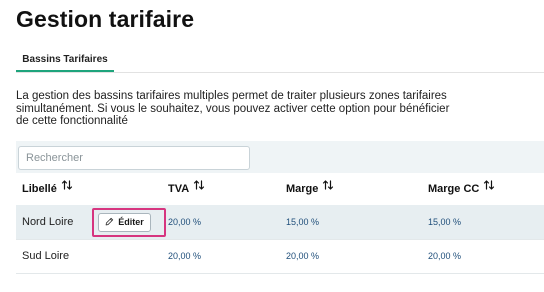 The image size is (544, 292). I want to click on column-header-label: Marge CC, so click(454, 189).